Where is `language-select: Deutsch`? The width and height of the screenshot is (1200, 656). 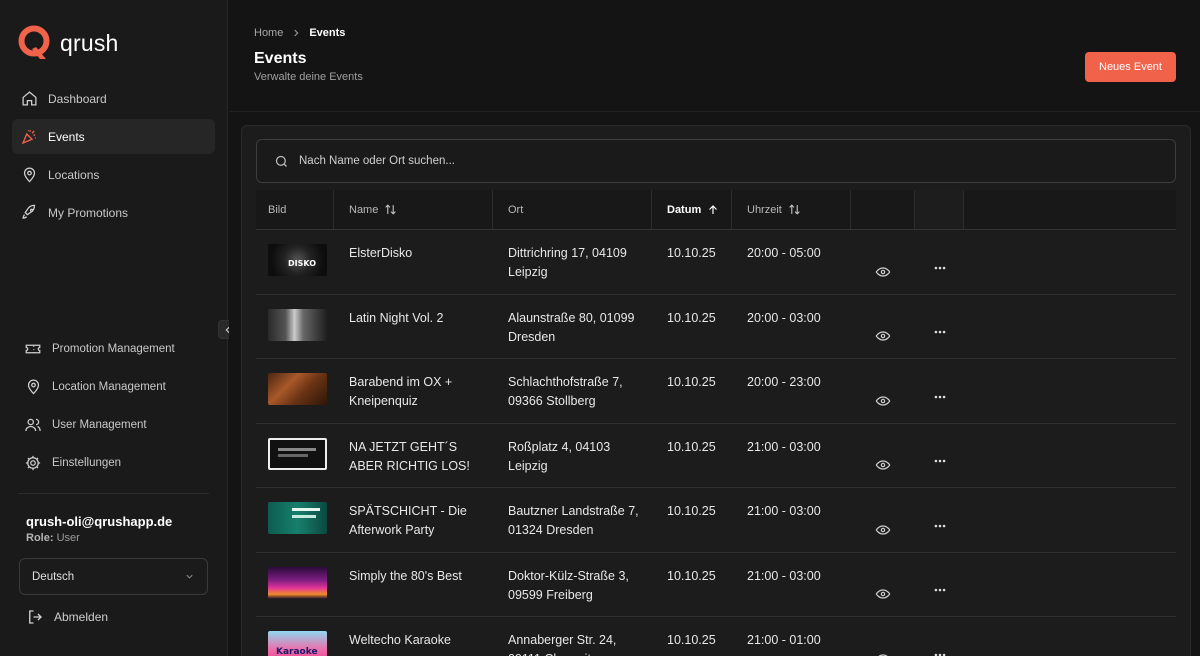
language-select: Deutsch is located at coordinates (113, 576).